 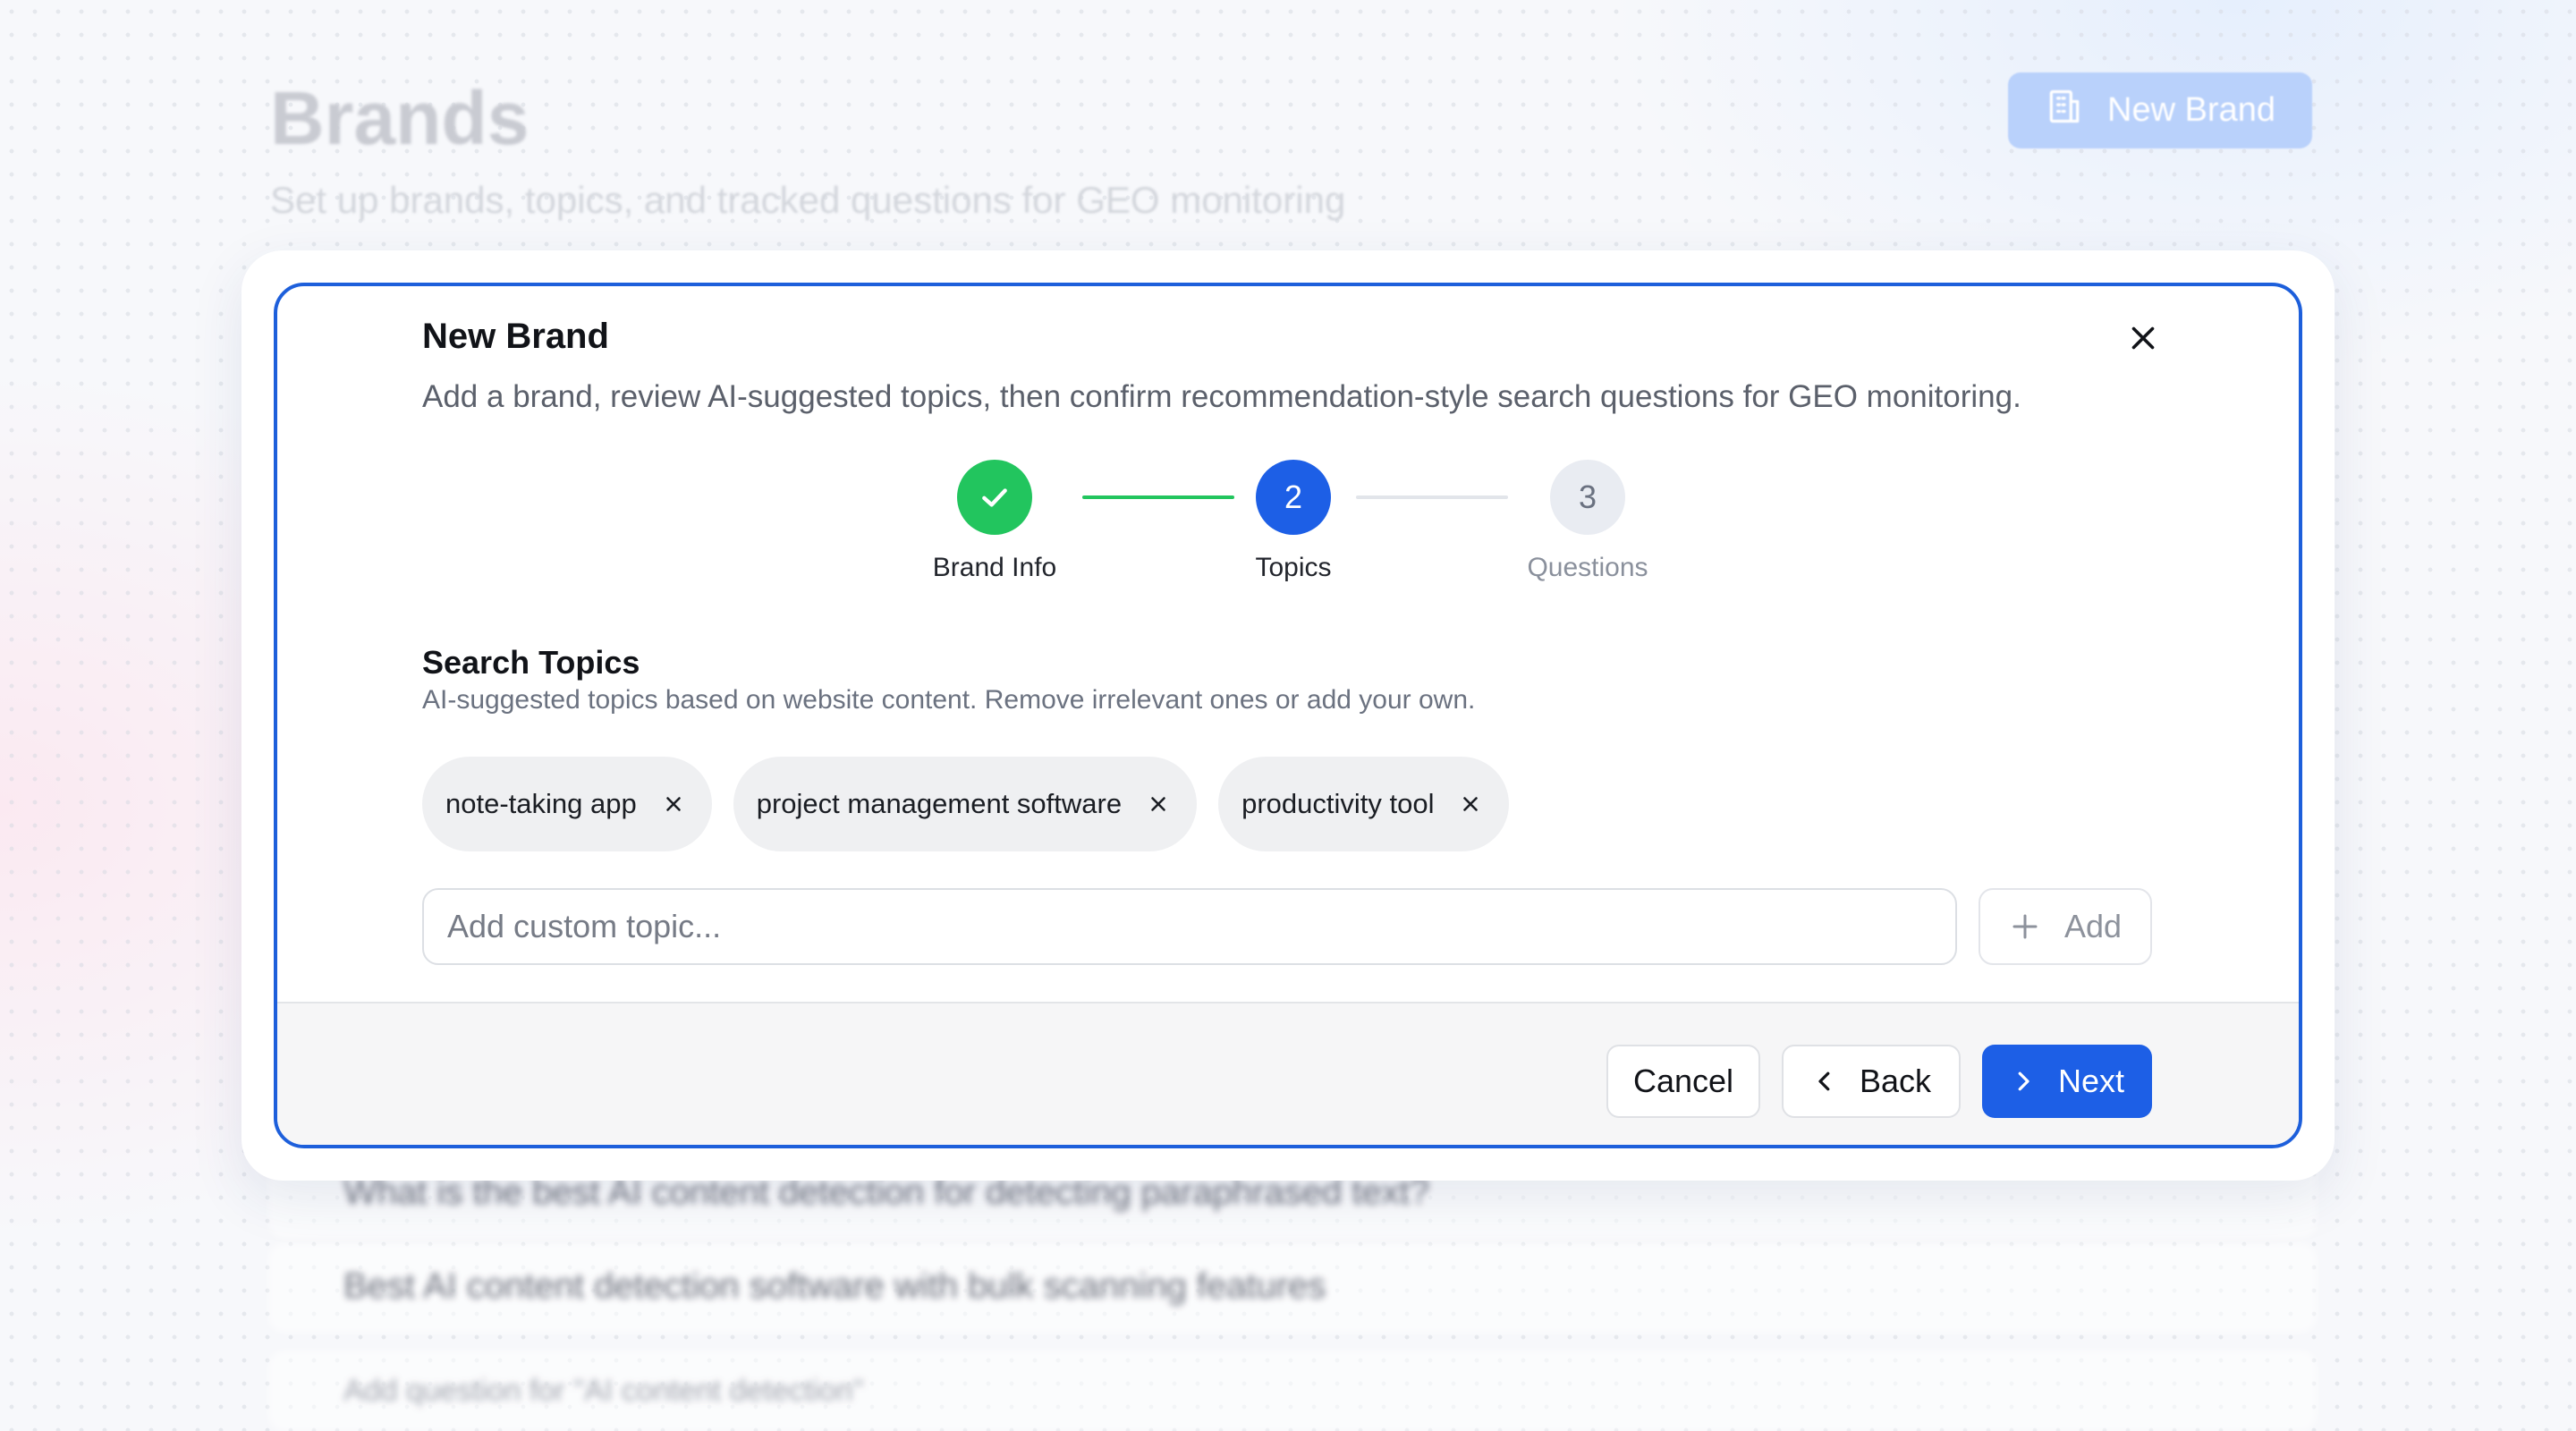 What do you see at coordinates (1338, 804) in the screenshot?
I see `topic-chip-label: productivity tool` at bounding box center [1338, 804].